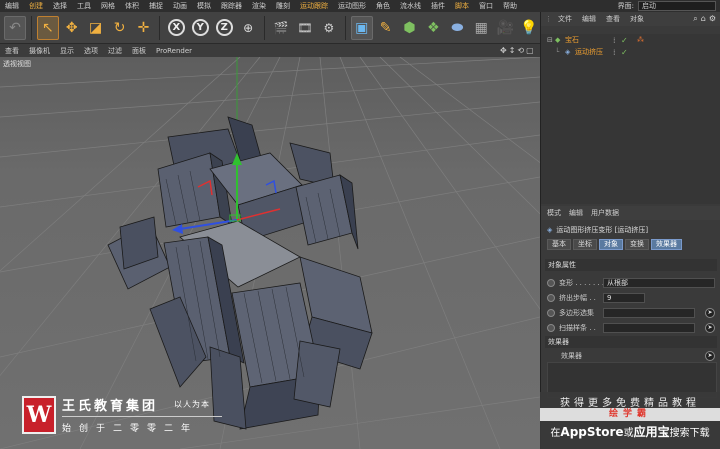 The width and height of the screenshot is (720, 449). Describe the element at coordinates (613, 19) in the screenshot. I see `object-manager-menu-item: 查看` at that location.